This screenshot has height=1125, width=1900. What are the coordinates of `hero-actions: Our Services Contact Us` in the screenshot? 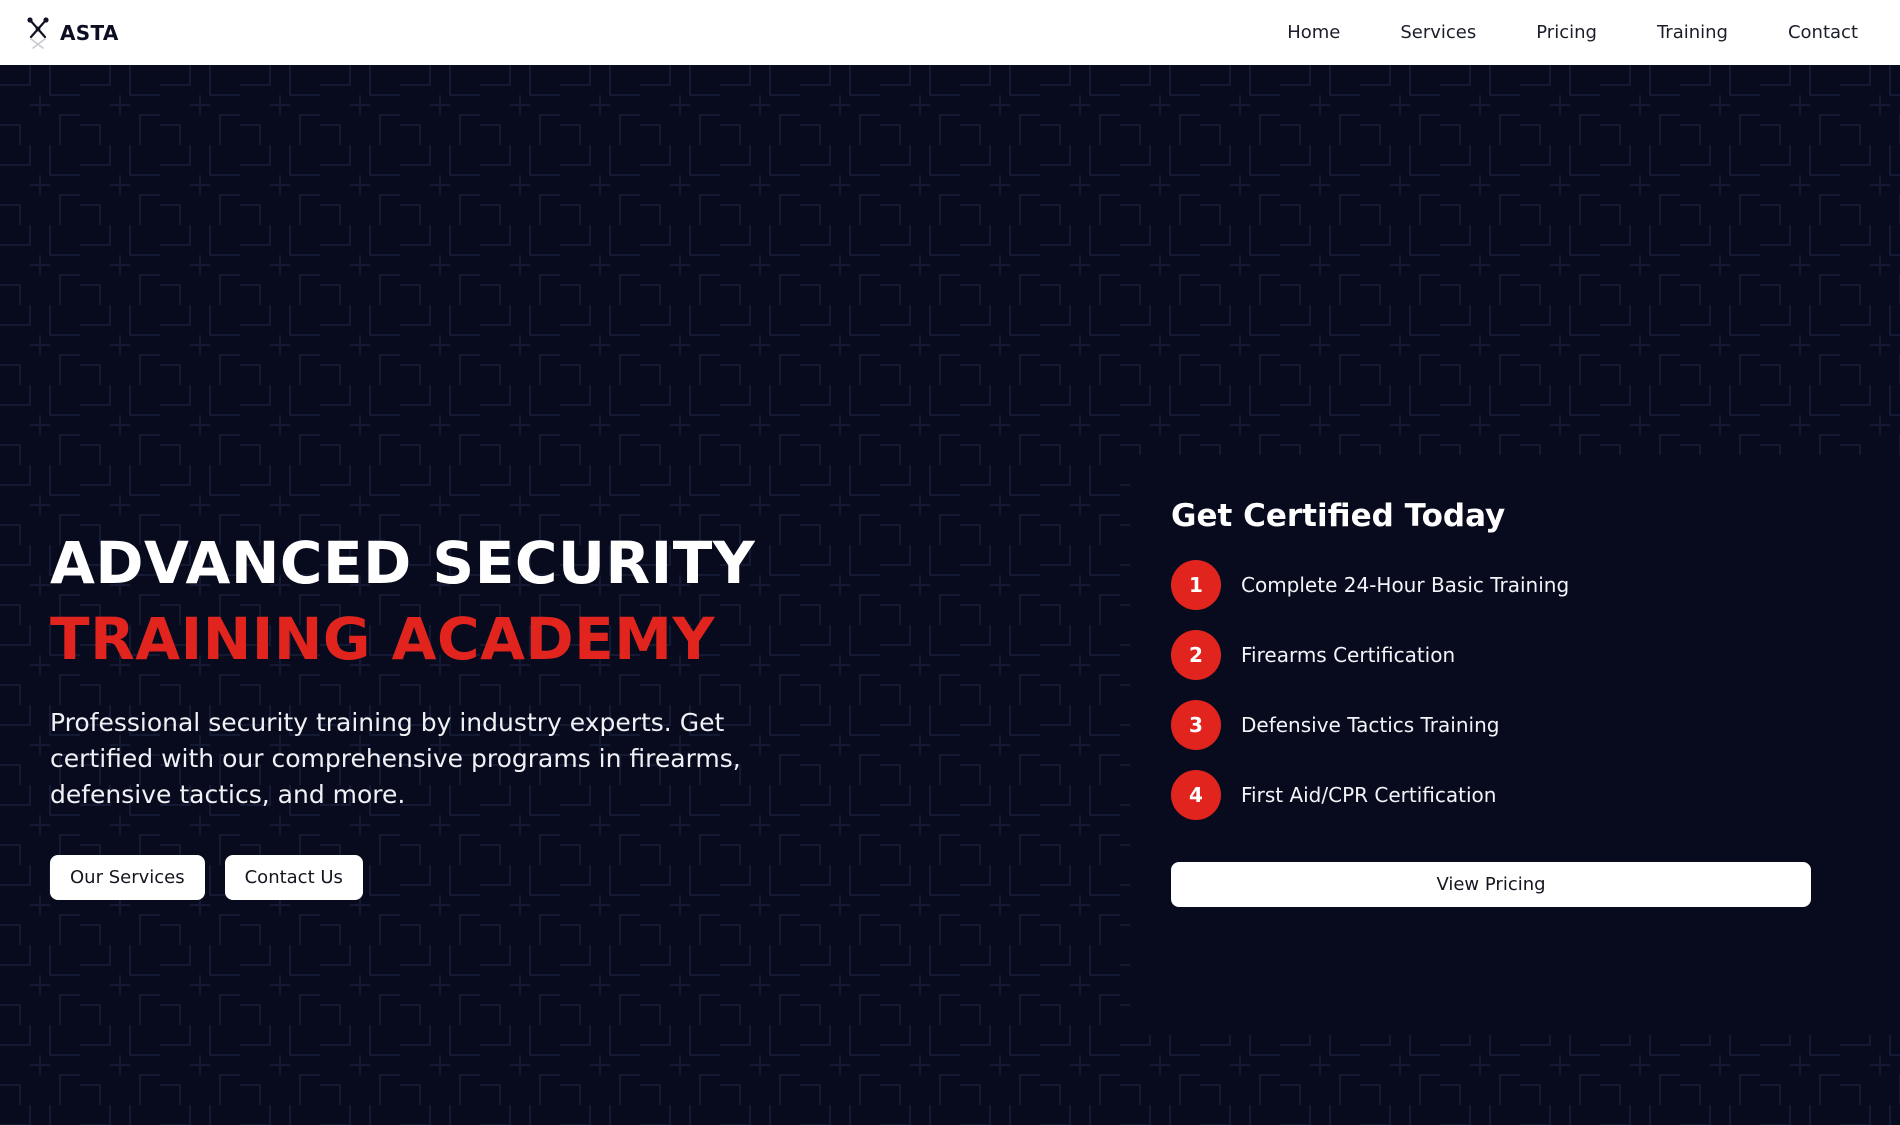 It's located at (430, 877).